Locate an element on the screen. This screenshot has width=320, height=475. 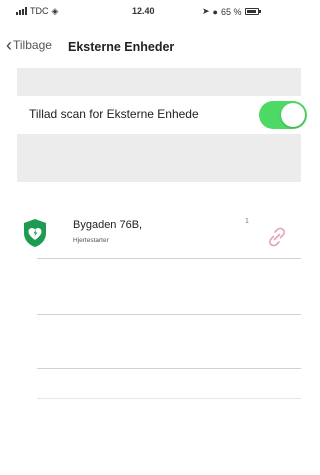
scan-setting-label: Tillad scan for Eksterne Enhede is located at coordinates (114, 114).